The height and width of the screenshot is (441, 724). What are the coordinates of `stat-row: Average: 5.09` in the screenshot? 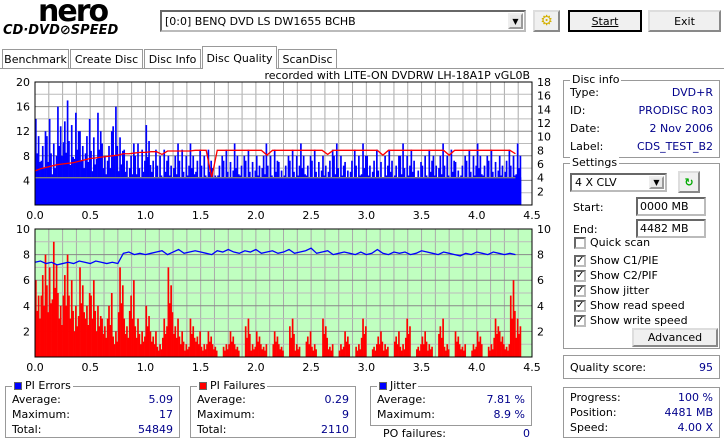 It's located at (92, 399).